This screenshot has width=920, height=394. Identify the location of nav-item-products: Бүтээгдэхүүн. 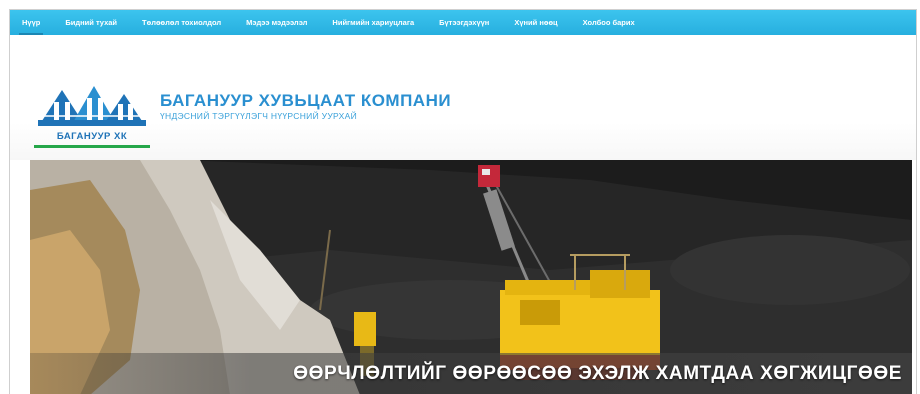
(464, 22).